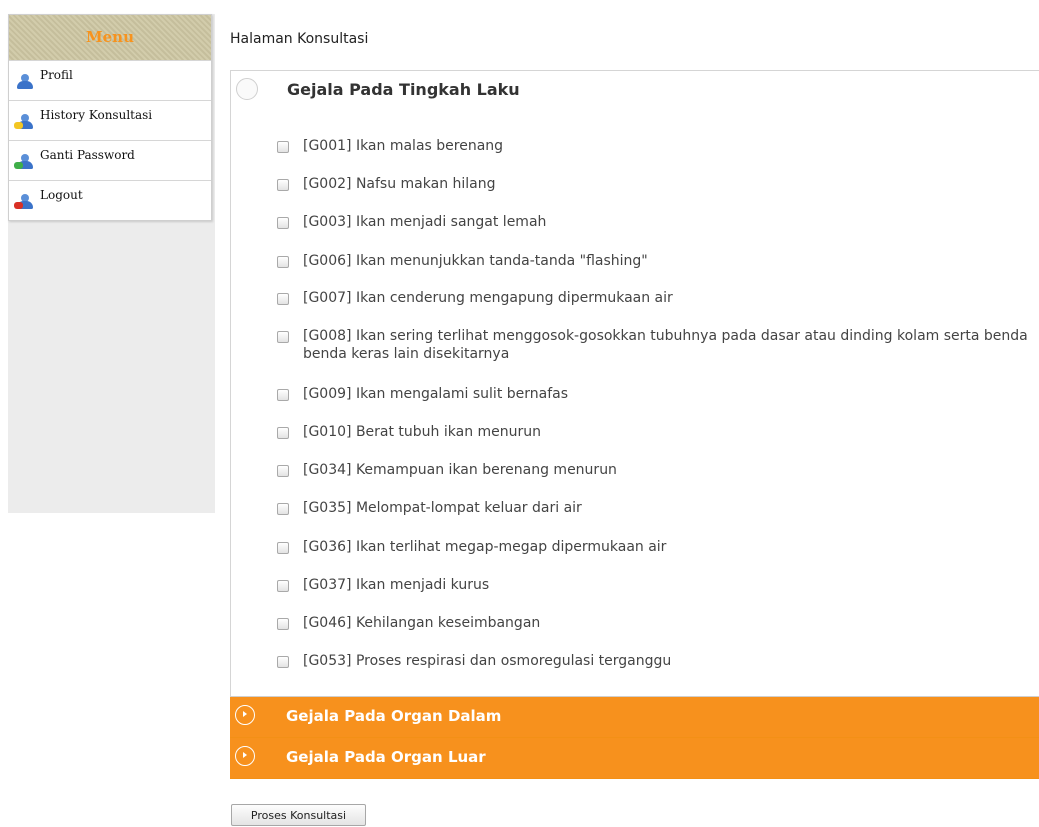 The image size is (1039, 827). Describe the element at coordinates (403, 146) in the screenshot. I see `symptom-label: [G001] Ikan malas berenang` at that location.